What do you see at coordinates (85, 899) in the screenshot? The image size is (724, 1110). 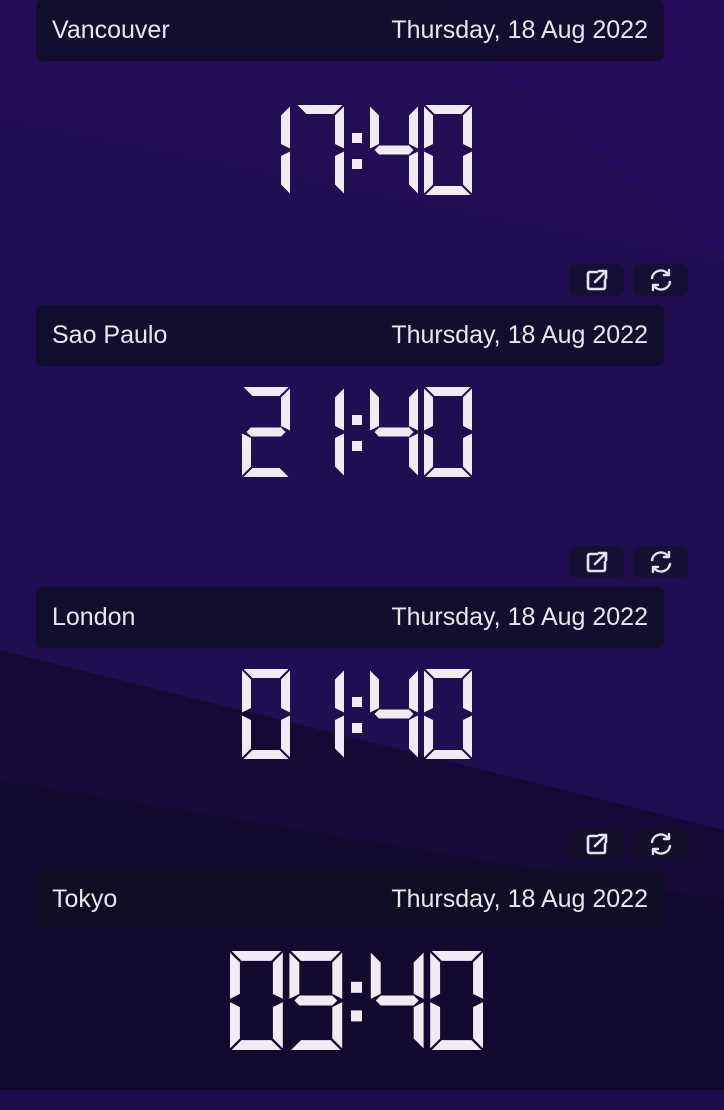 I see `city-name: Tokyo` at bounding box center [85, 899].